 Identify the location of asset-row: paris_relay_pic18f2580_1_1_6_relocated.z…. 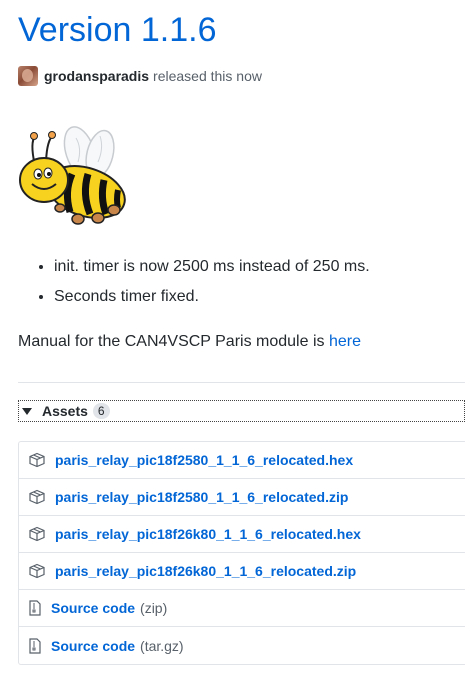
(242, 497).